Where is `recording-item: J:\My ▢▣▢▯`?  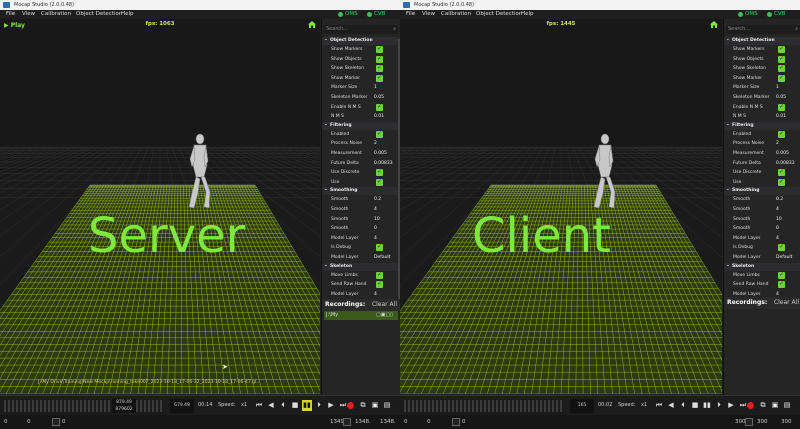 recording-item: J:\My ▢▣▢▯ is located at coordinates (361, 315).